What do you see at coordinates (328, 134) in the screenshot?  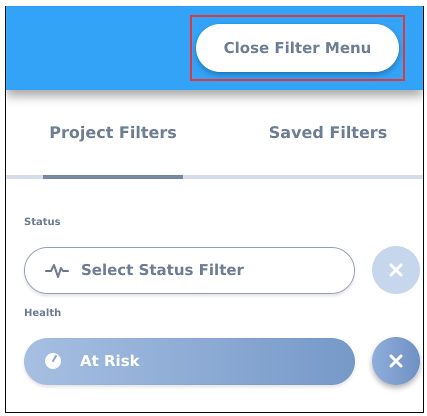 I see `tab: Saved Filters` at bounding box center [328, 134].